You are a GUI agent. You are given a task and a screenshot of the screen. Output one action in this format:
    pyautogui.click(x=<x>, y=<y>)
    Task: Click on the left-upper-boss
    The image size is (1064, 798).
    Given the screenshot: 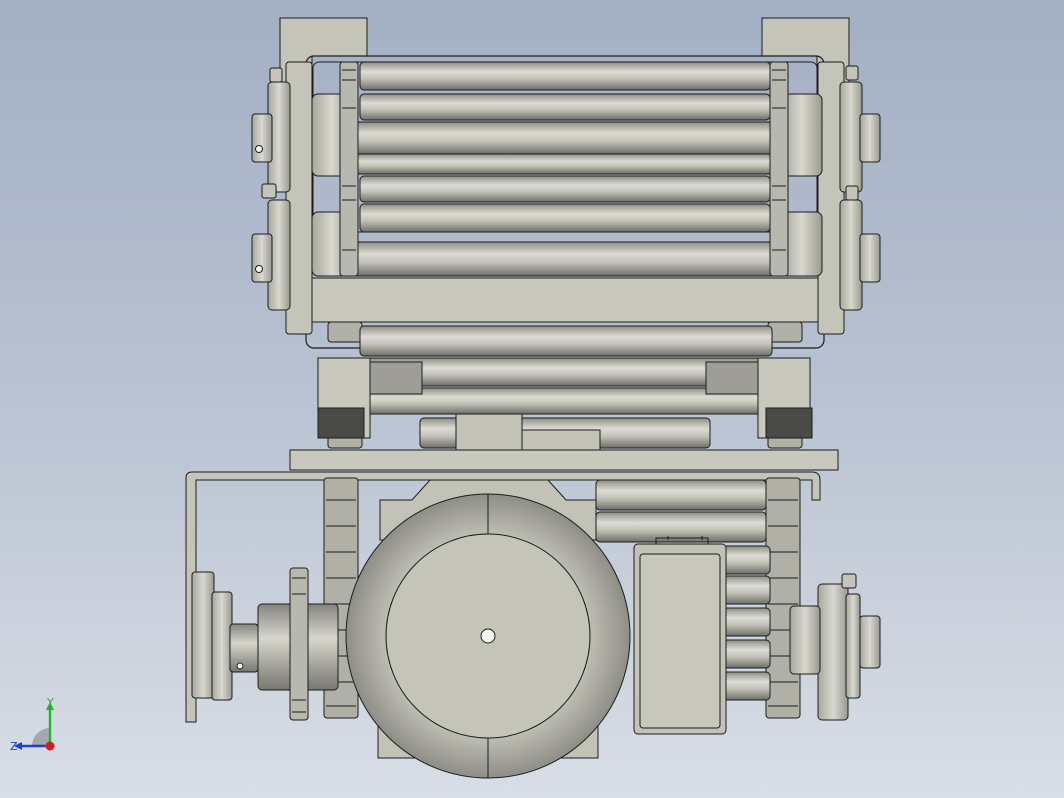 What is the action you would take?
    pyautogui.click(x=271, y=130)
    